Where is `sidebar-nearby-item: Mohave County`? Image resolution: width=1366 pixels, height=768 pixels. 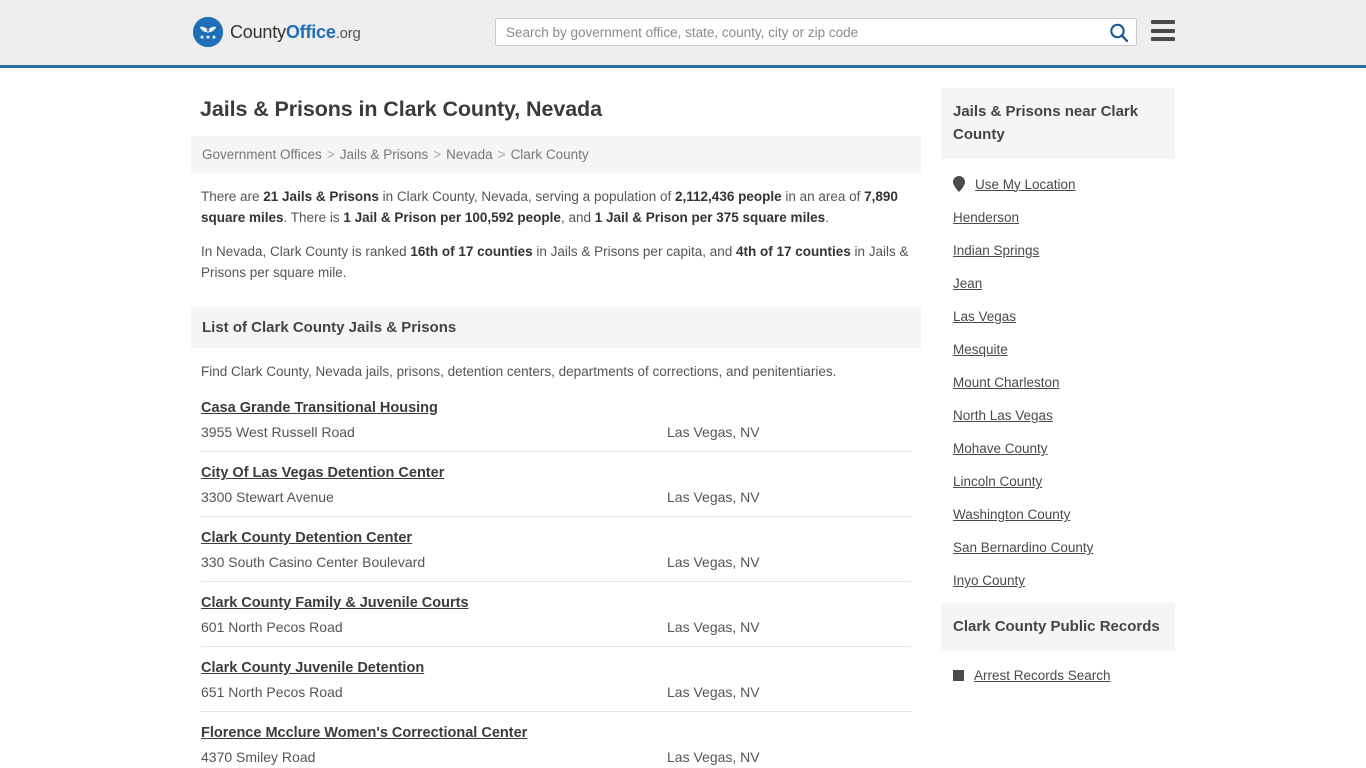 sidebar-nearby-item: Mohave County is located at coordinates (1058, 448).